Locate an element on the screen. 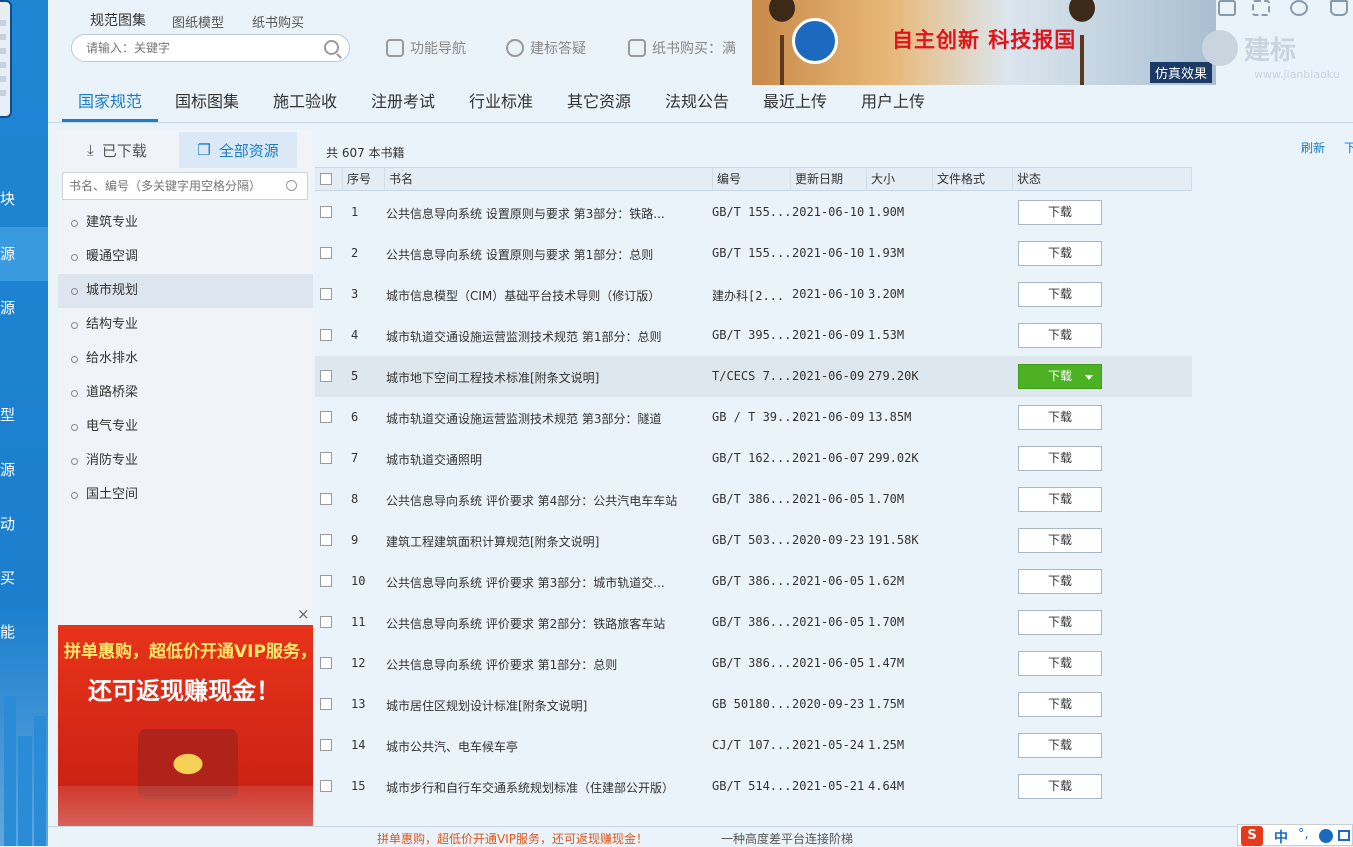 The height and width of the screenshot is (847, 1353). nav-other-resources: 其它资源 is located at coordinates (599, 104).